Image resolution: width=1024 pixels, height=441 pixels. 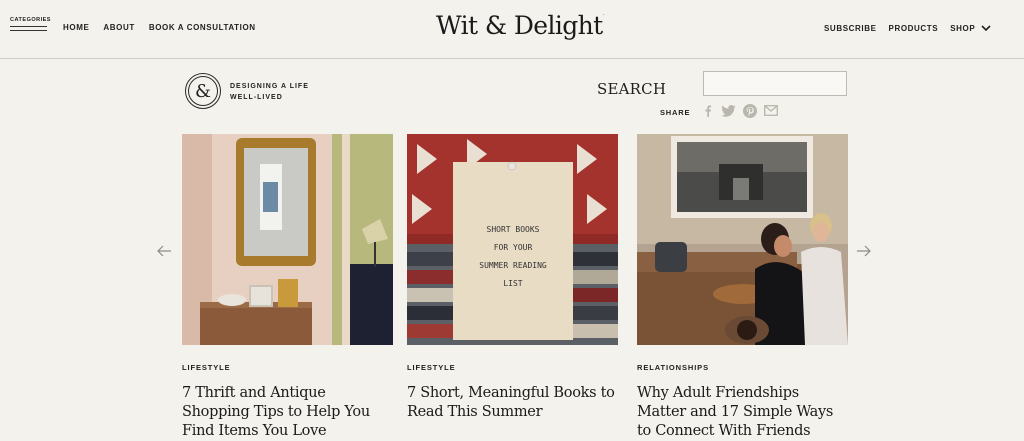 What do you see at coordinates (285, 92) in the screenshot?
I see `tagline: DESIGNING A LIFE WELL-LIVED` at bounding box center [285, 92].